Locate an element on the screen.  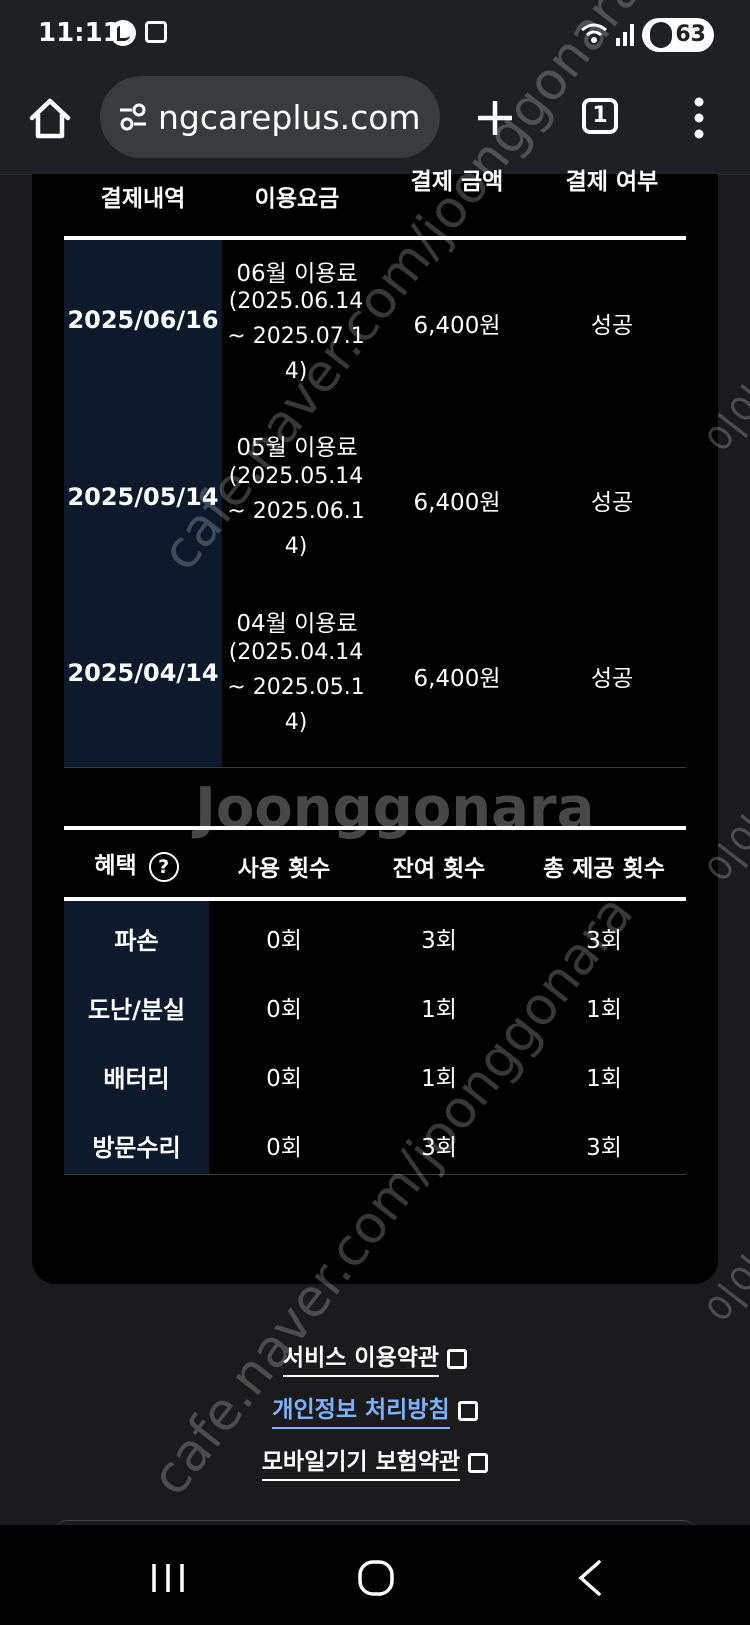
new-tab-icon is located at coordinates (495, 118).